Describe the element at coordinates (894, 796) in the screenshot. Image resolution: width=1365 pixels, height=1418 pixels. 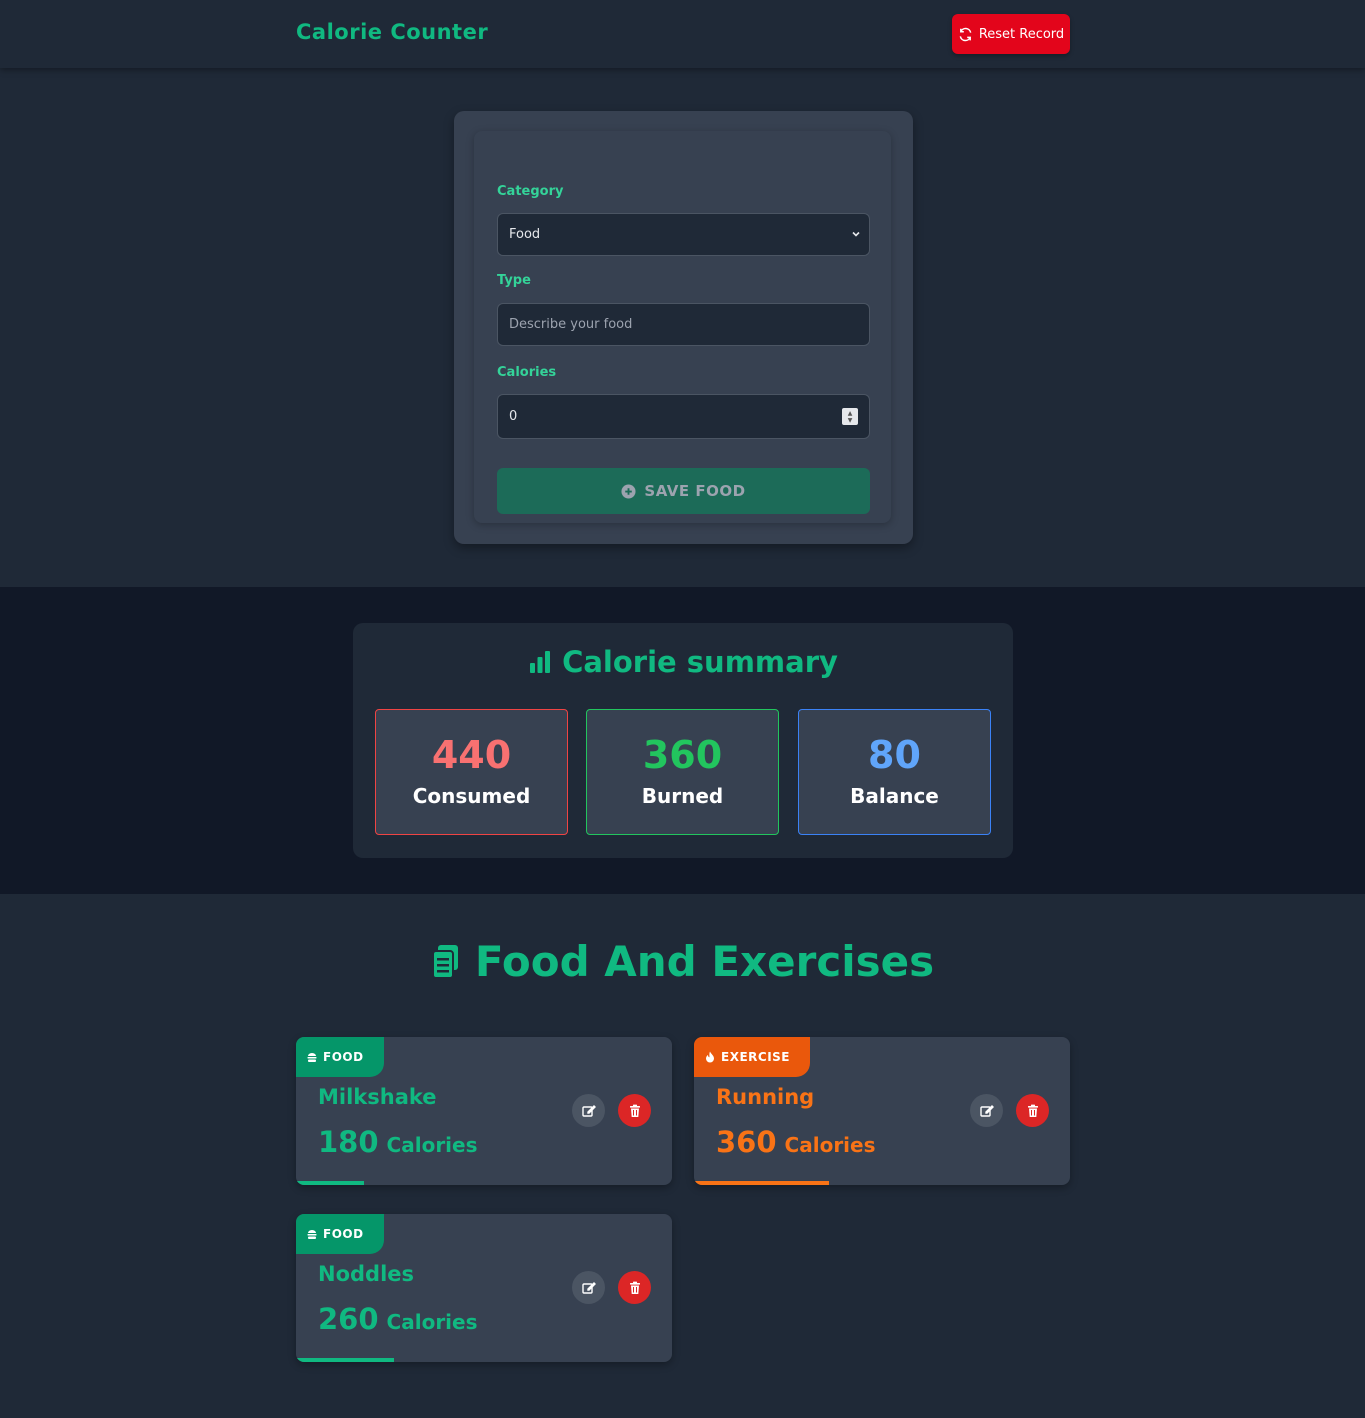
I see `balance-label: Balance` at that location.